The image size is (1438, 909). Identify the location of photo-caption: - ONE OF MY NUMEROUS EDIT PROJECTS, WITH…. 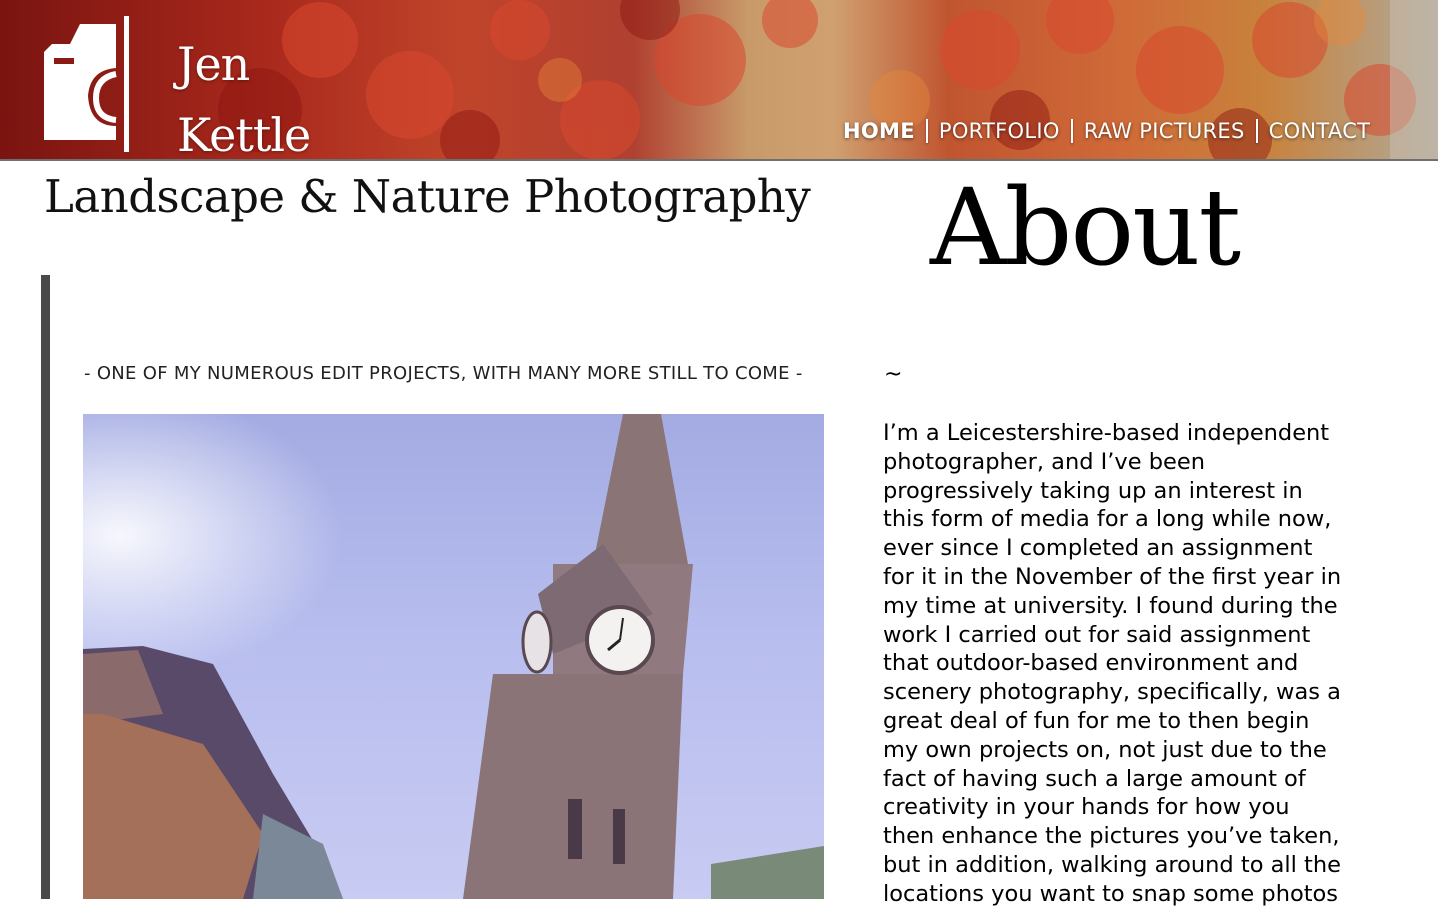
(443, 373).